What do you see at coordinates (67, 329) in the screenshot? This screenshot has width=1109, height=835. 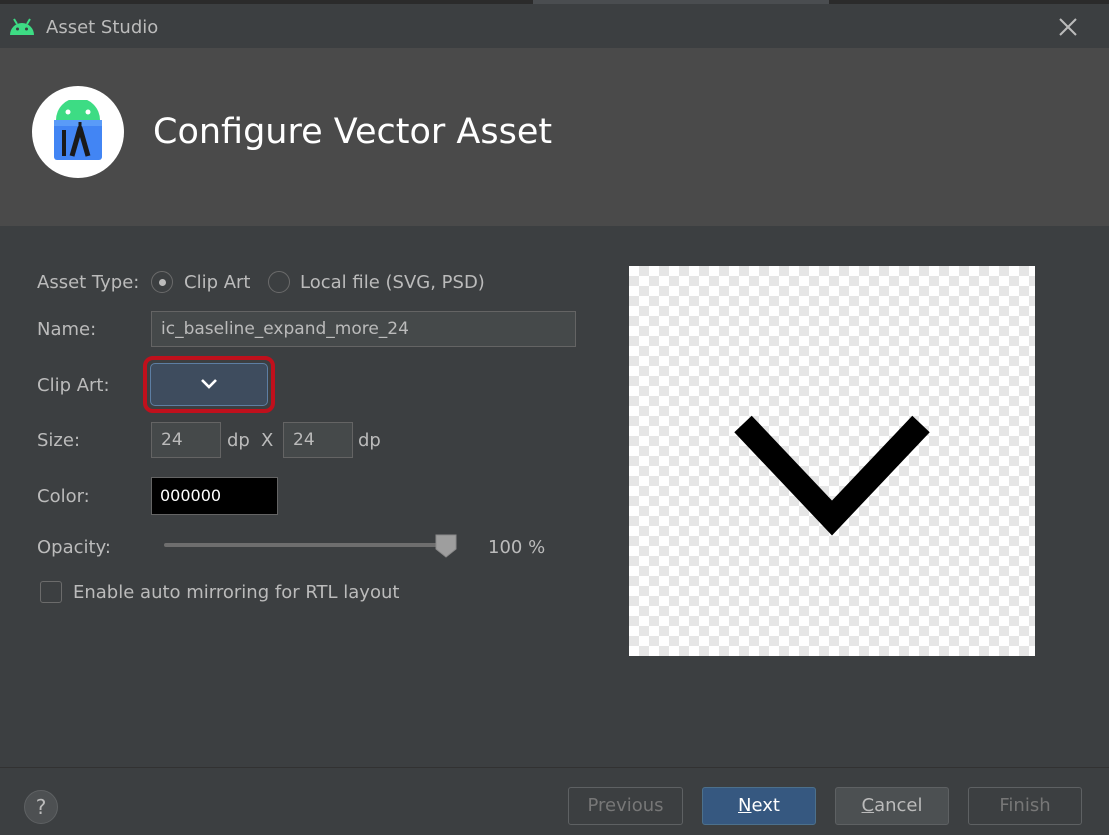 I see `name-label: Name:` at bounding box center [67, 329].